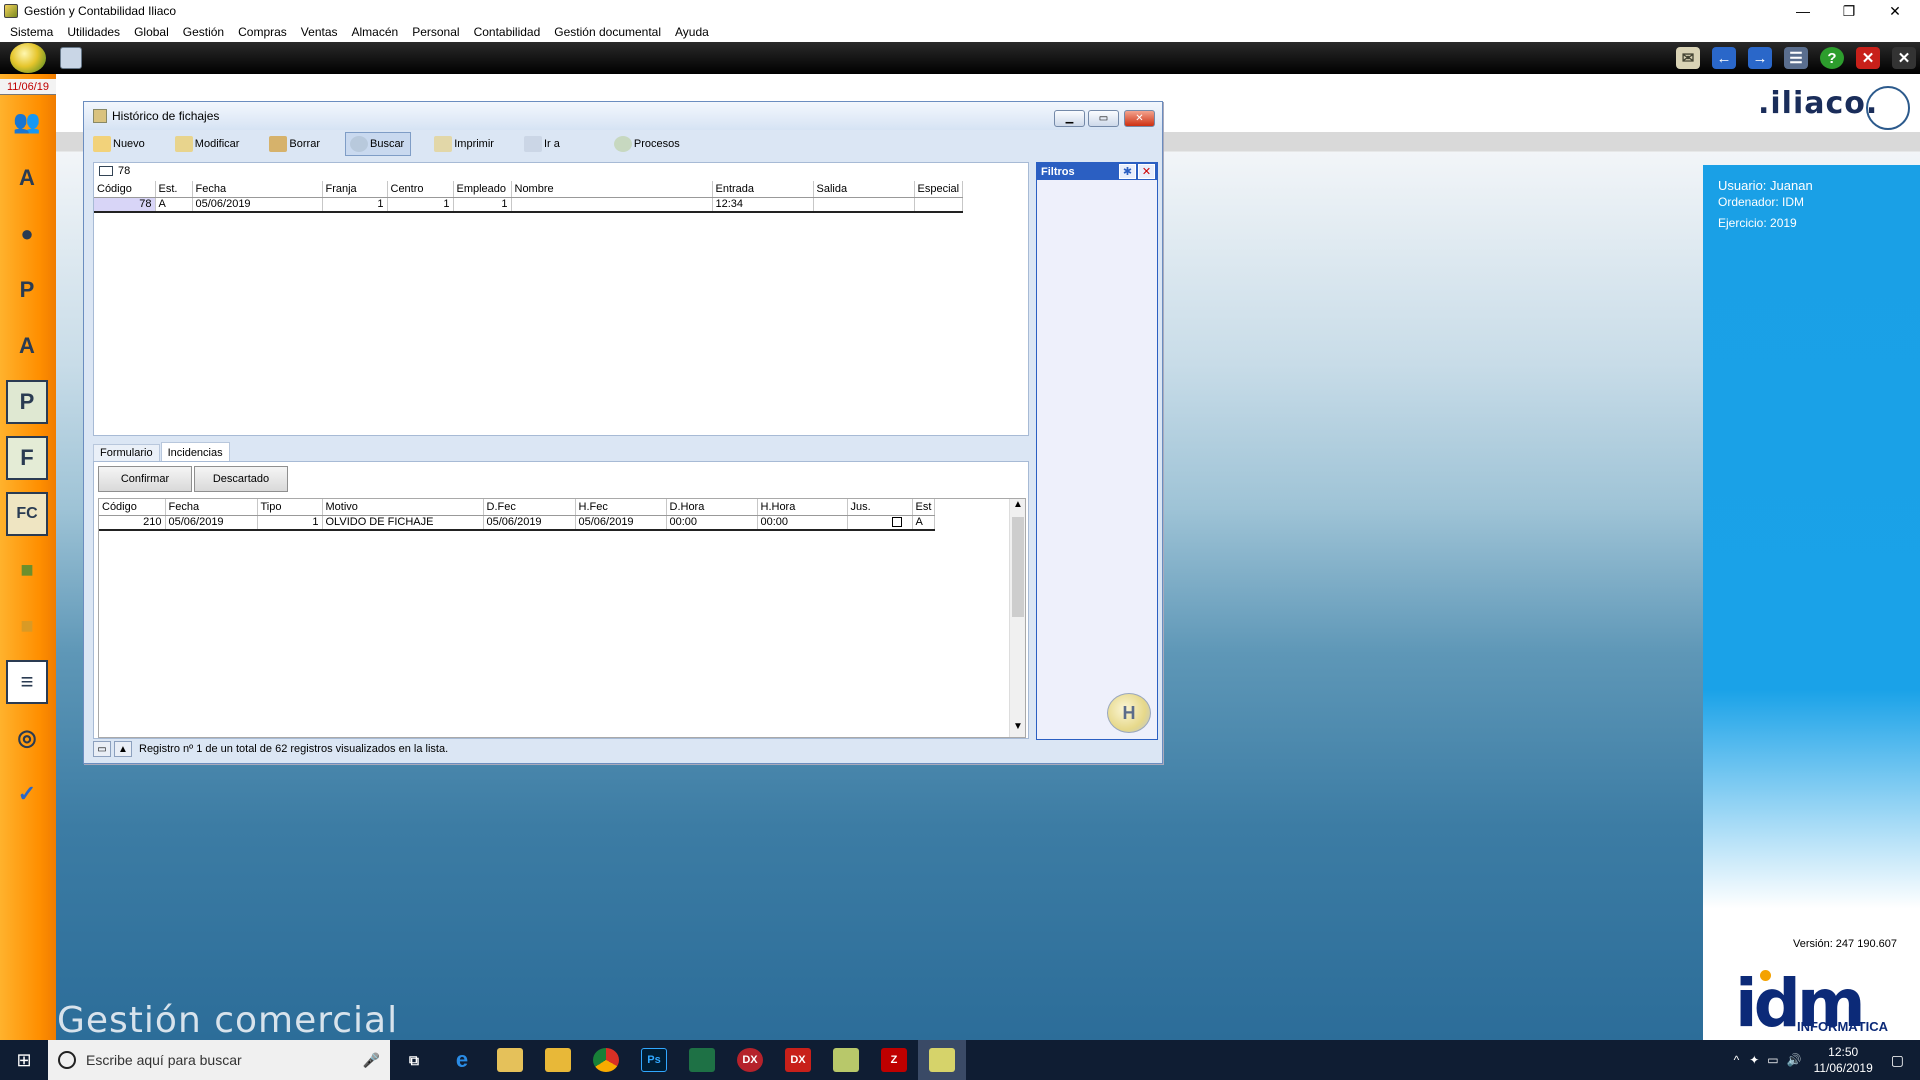 The image size is (1920, 1080). Describe the element at coordinates (1832, 58) in the screenshot. I see `help-icon: ?` at that location.